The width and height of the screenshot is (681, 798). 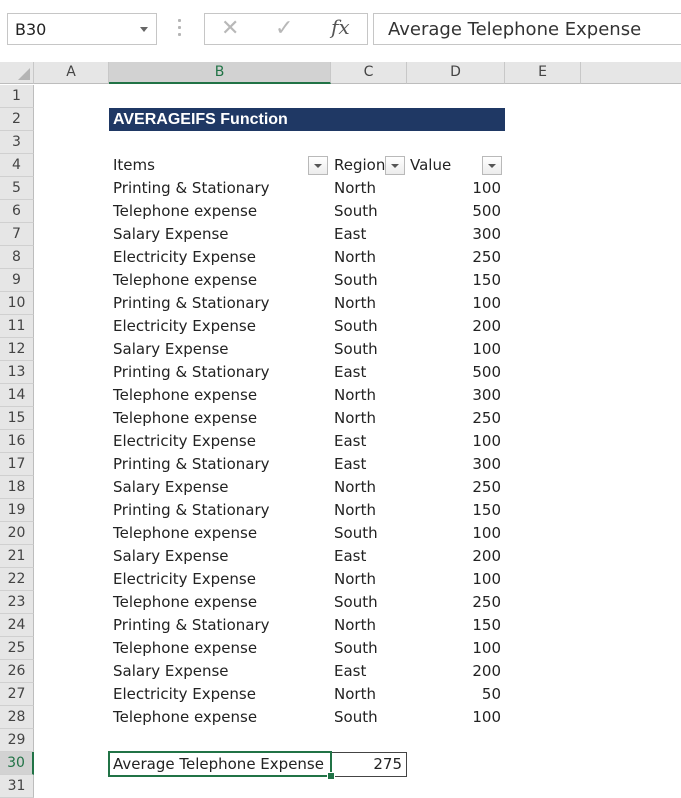 I want to click on row-header: 24, so click(x=17, y=625).